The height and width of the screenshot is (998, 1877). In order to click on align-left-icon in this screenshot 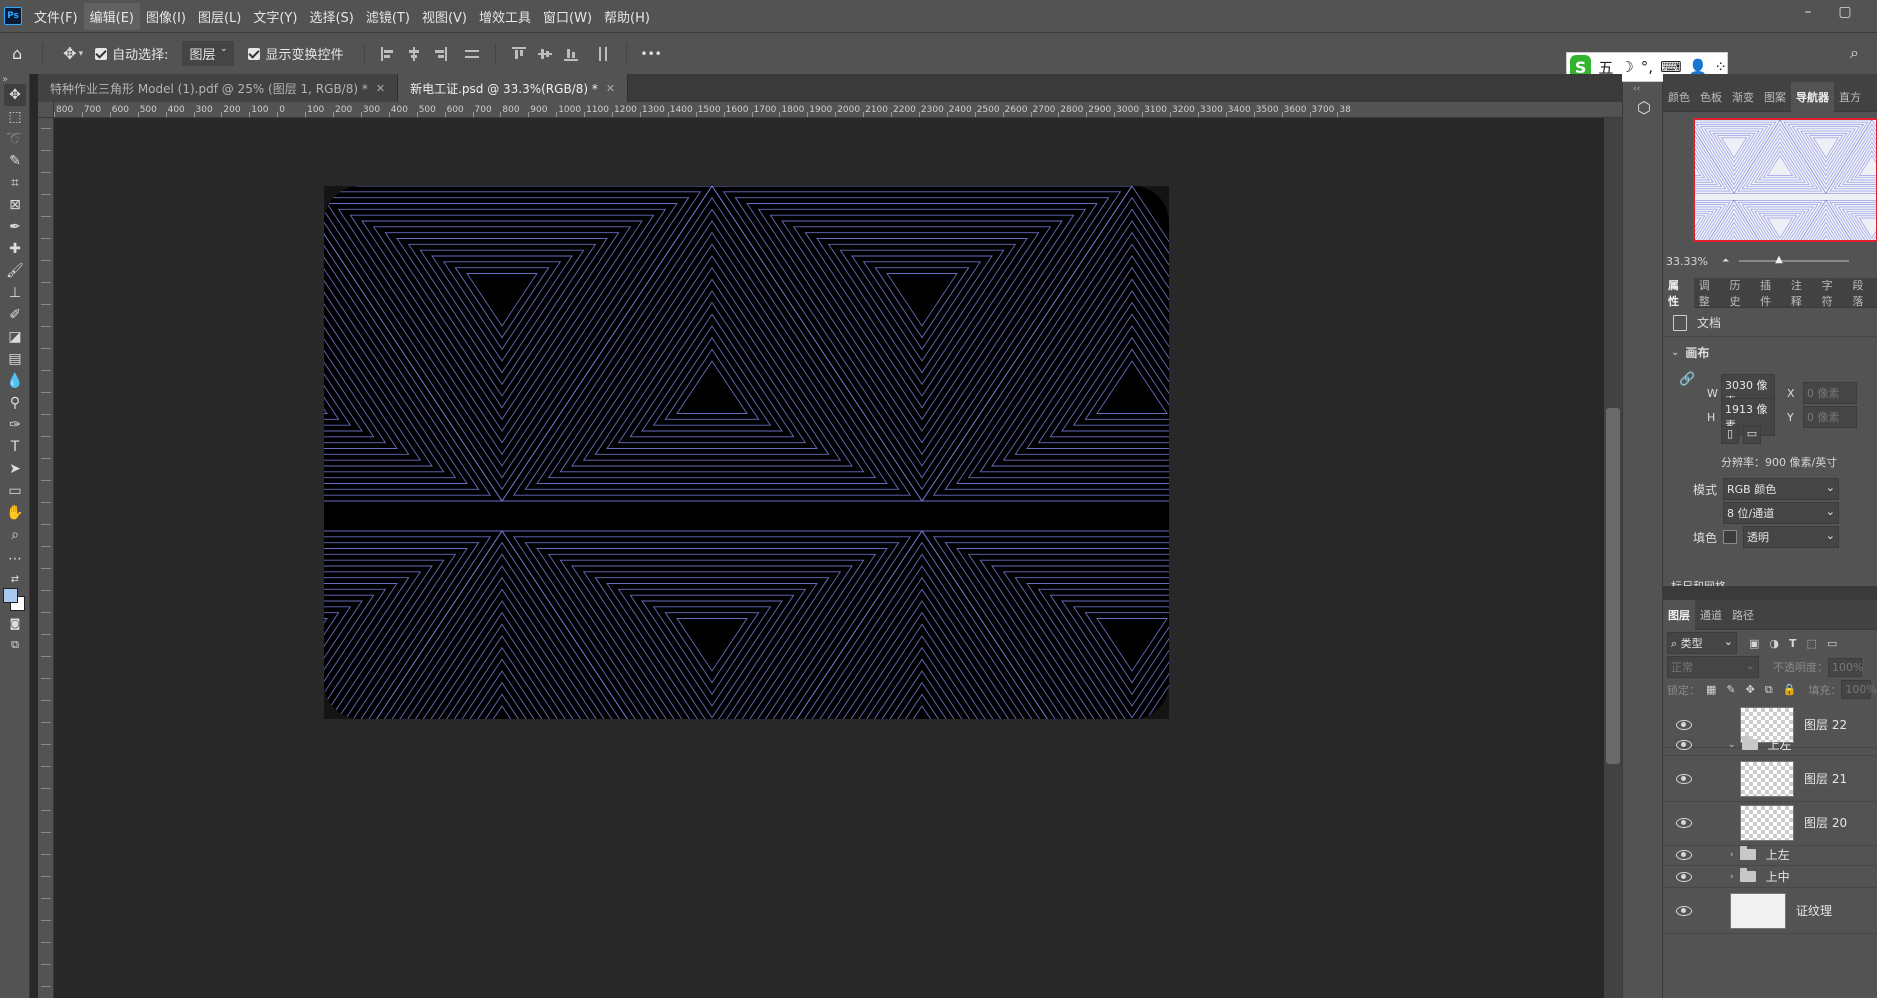, I will do `click(387, 53)`.